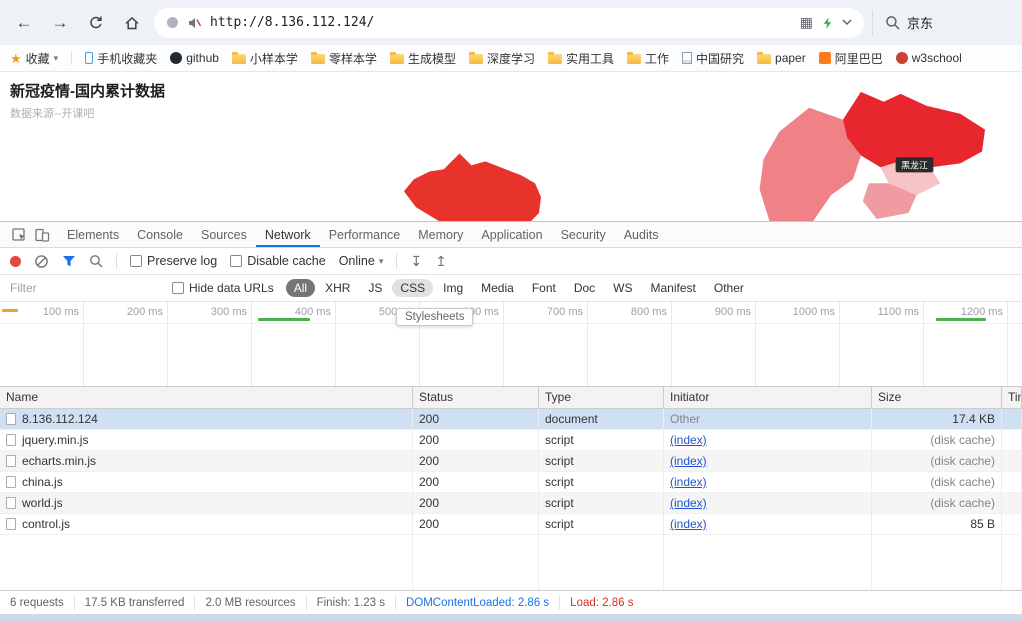 Image resolution: width=1022 pixels, height=621 pixels. What do you see at coordinates (96, 23) in the screenshot?
I see `reload-button` at bounding box center [96, 23].